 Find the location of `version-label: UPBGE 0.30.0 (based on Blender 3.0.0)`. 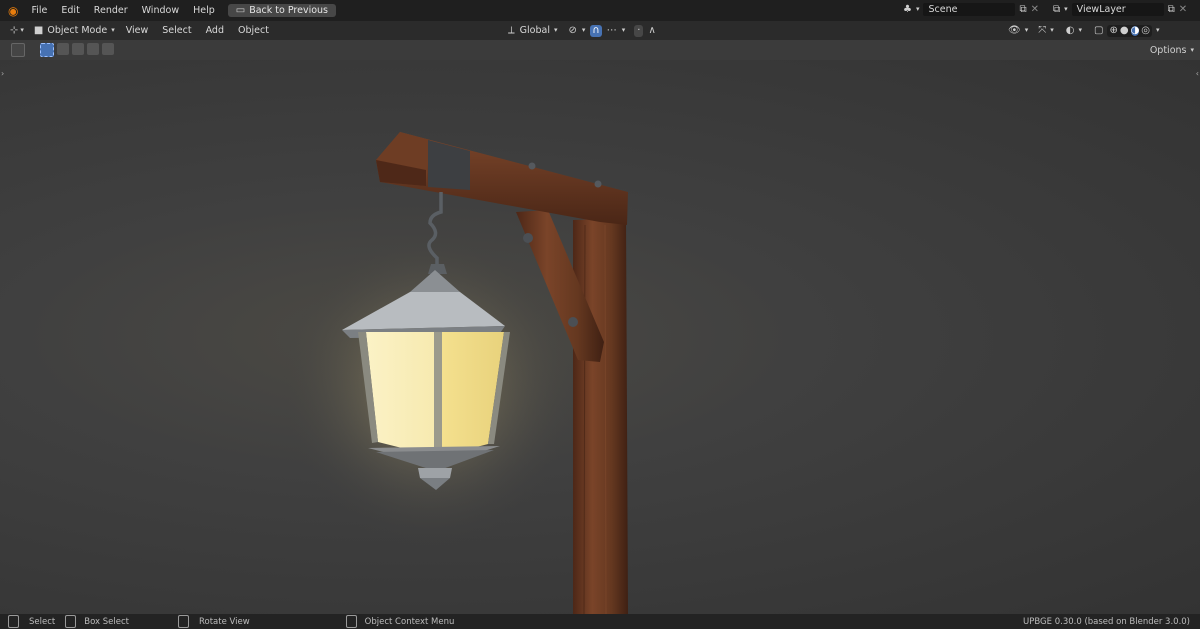

version-label: UPBGE 0.30.0 (based on Blender 3.0.0) is located at coordinates (1106, 621).